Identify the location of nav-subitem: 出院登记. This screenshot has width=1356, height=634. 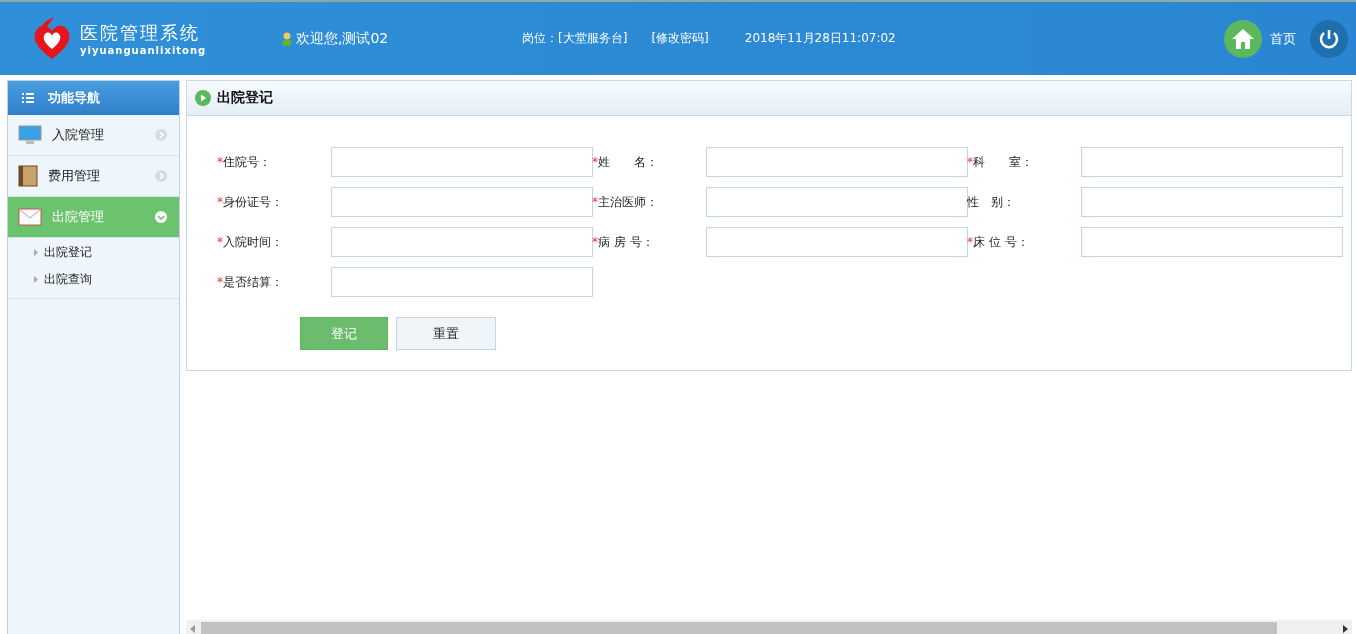
(106, 252).